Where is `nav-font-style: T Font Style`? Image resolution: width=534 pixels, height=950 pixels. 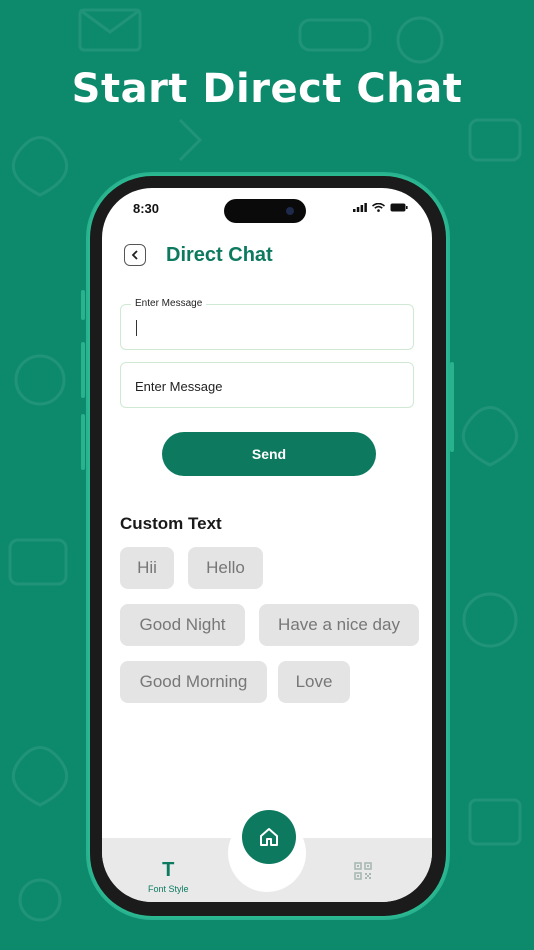
nav-font-style: T Font Style is located at coordinates (168, 877).